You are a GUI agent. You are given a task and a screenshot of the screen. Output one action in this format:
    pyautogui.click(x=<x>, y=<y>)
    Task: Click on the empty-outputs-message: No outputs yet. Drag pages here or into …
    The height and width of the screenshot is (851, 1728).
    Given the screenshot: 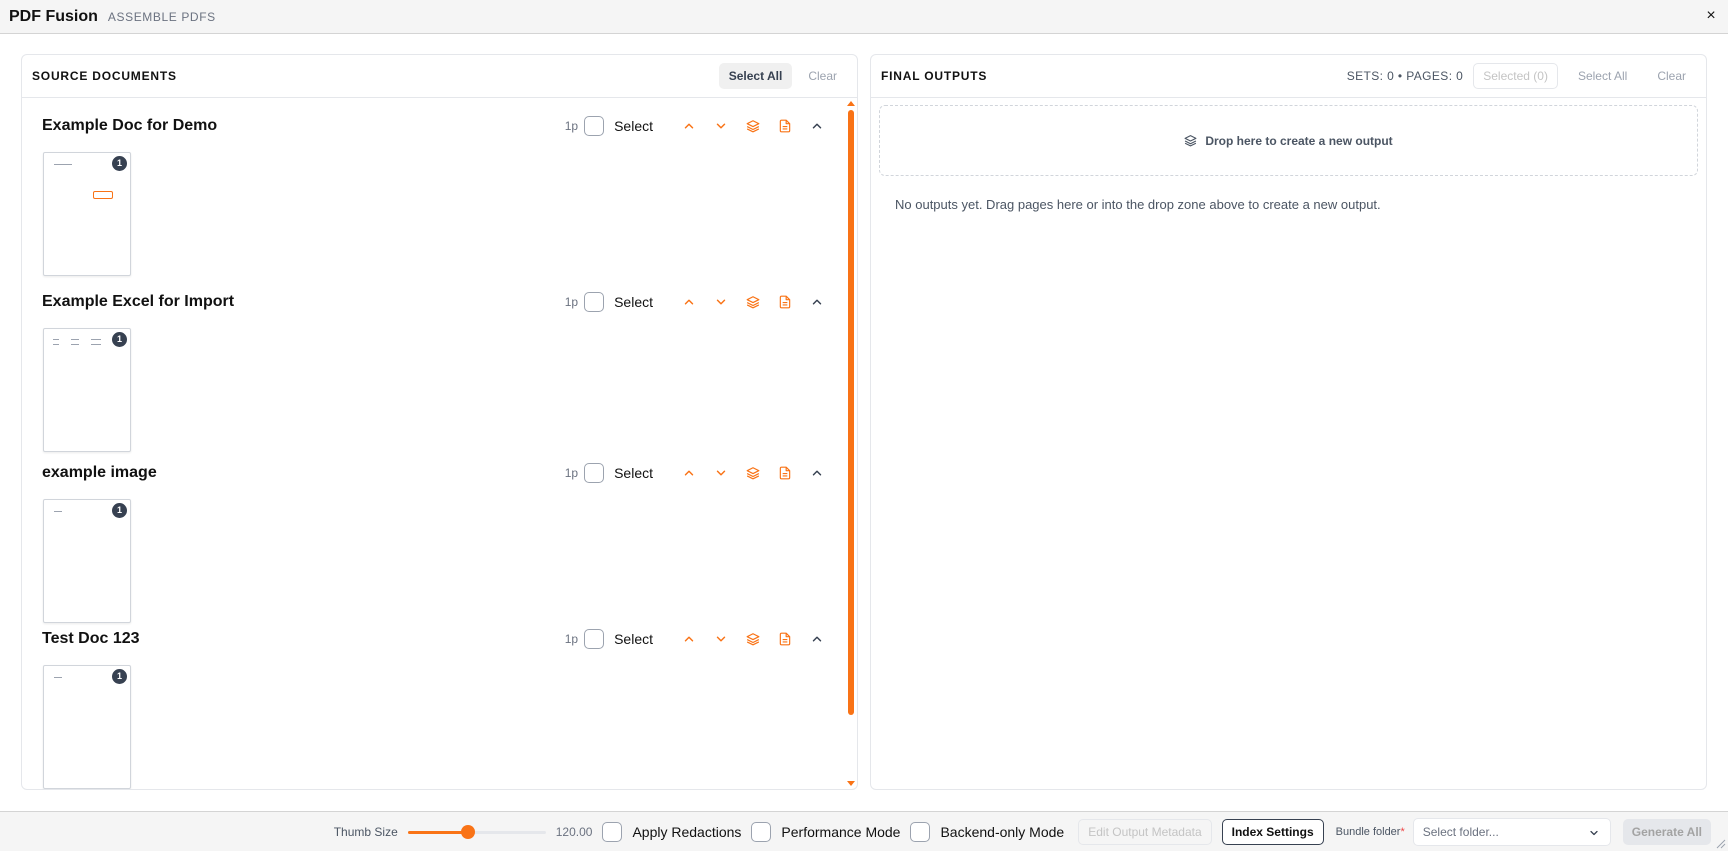 What is the action you would take?
    pyautogui.click(x=1138, y=204)
    